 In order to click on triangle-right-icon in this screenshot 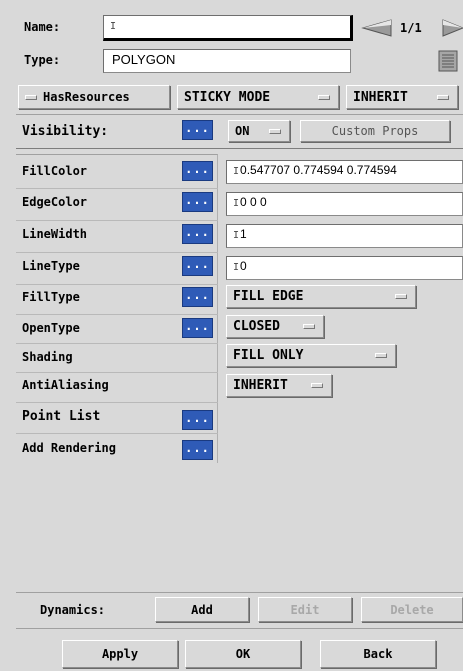, I will do `click(452, 28)`.